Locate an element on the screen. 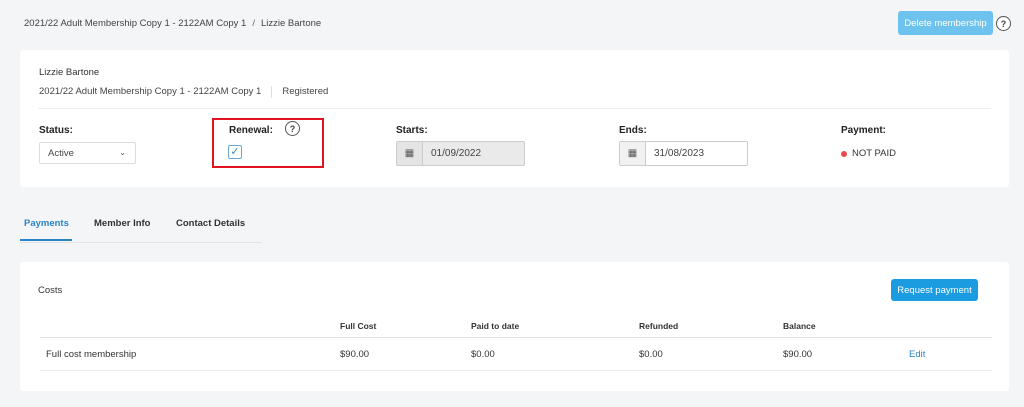 The image size is (1024, 407). chevron-down-icon: ⌄ is located at coordinates (122, 152).